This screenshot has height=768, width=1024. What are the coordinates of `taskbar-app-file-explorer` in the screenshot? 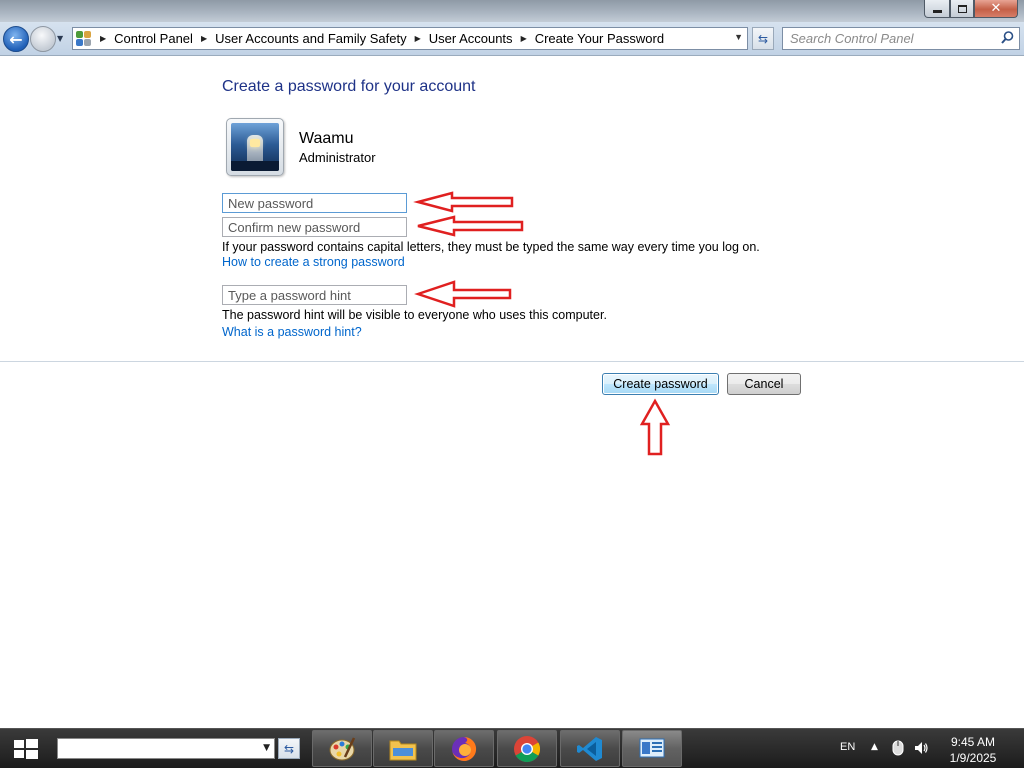 It's located at (403, 748).